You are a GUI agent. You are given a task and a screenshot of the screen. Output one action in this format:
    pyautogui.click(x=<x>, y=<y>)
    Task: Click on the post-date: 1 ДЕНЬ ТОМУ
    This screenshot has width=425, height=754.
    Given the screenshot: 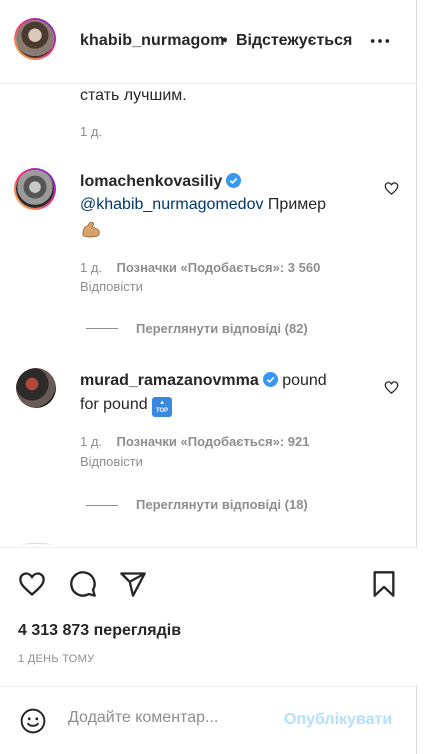 What is the action you would take?
    pyautogui.click(x=56, y=659)
    